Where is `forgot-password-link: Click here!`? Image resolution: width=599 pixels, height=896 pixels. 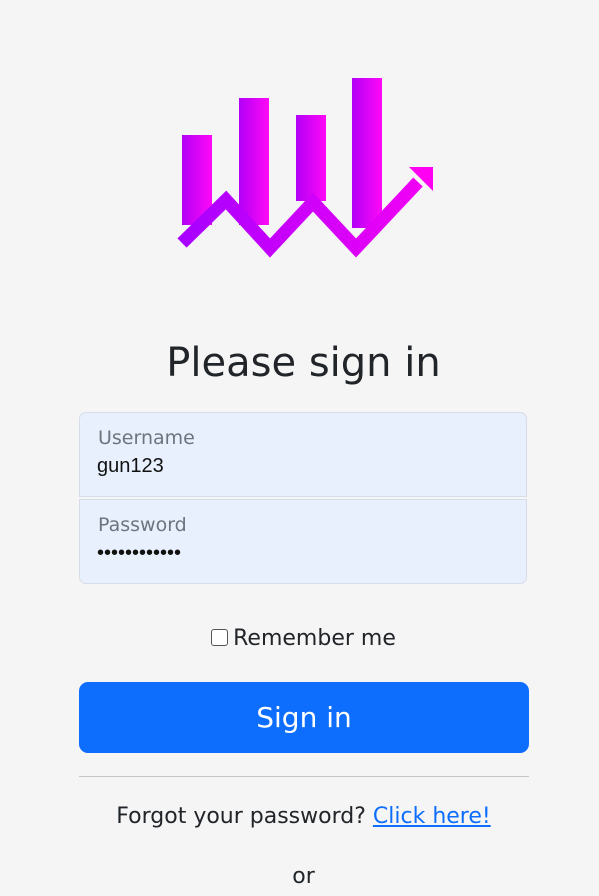
forgot-password-link: Click here! is located at coordinates (432, 816).